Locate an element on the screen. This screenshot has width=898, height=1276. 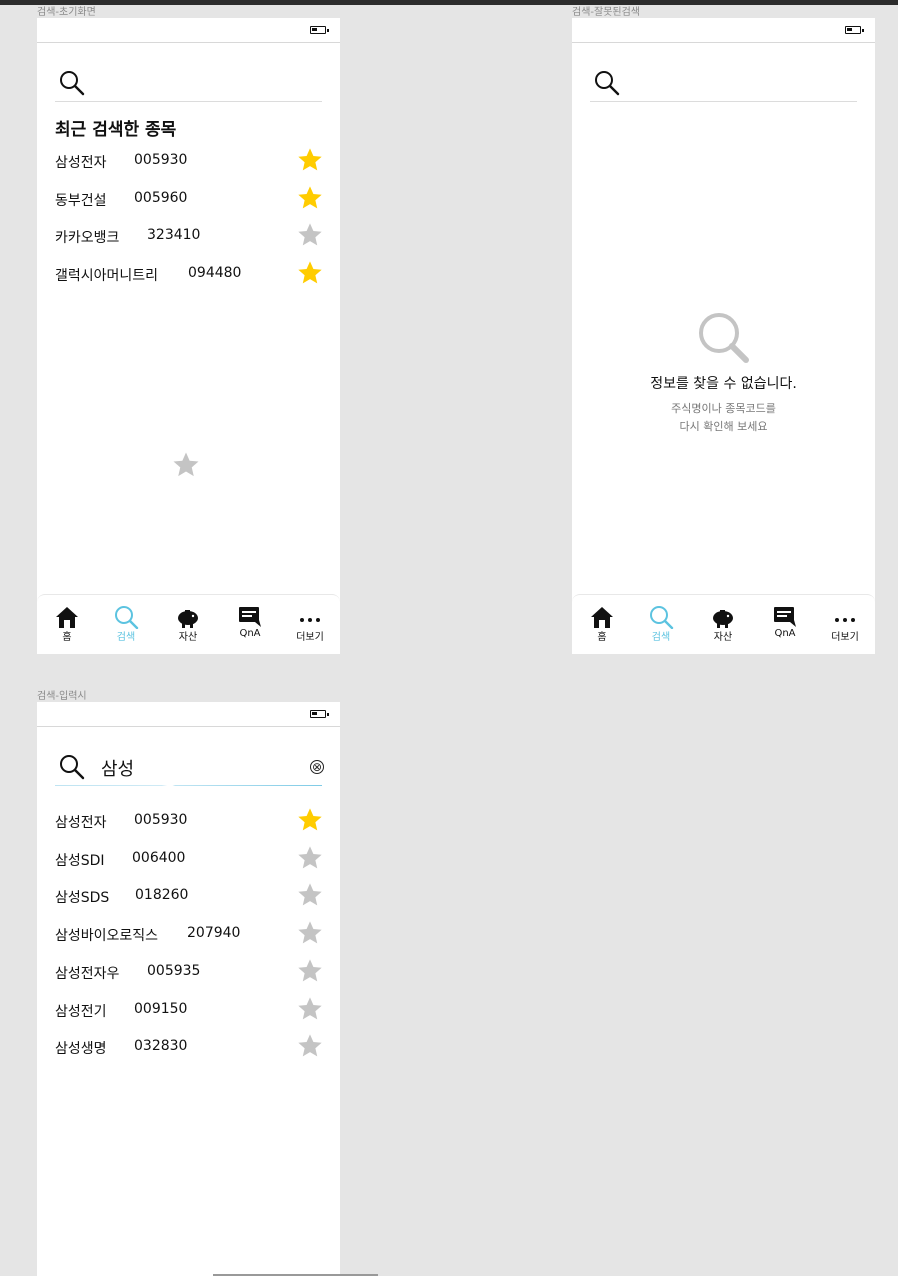
frame-label-typing: 검색-입력시 is located at coordinates (62, 696).